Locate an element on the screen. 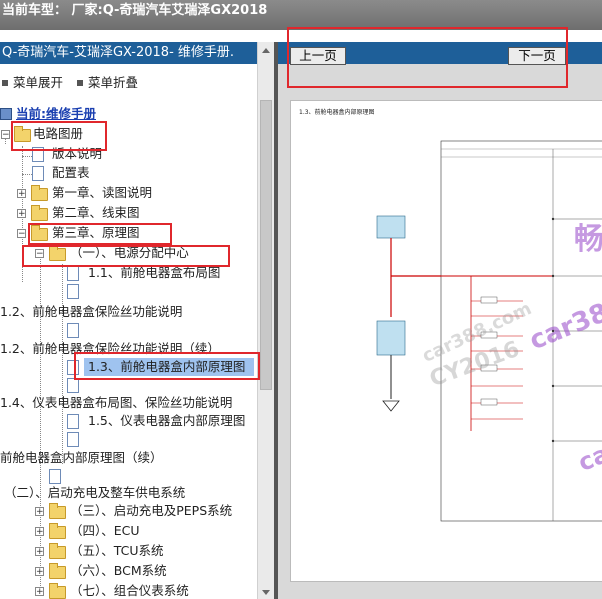 This screenshot has width=602, height=599. scroll-down-arrow-icon is located at coordinates (266, 592).